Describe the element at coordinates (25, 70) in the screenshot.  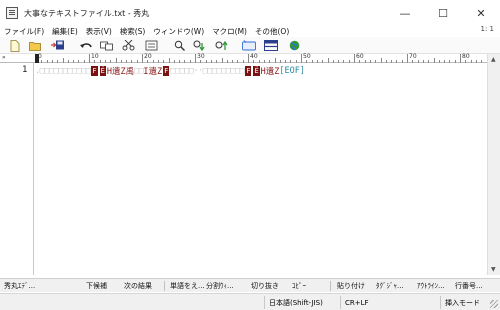
I see `line-number: 1` at that location.